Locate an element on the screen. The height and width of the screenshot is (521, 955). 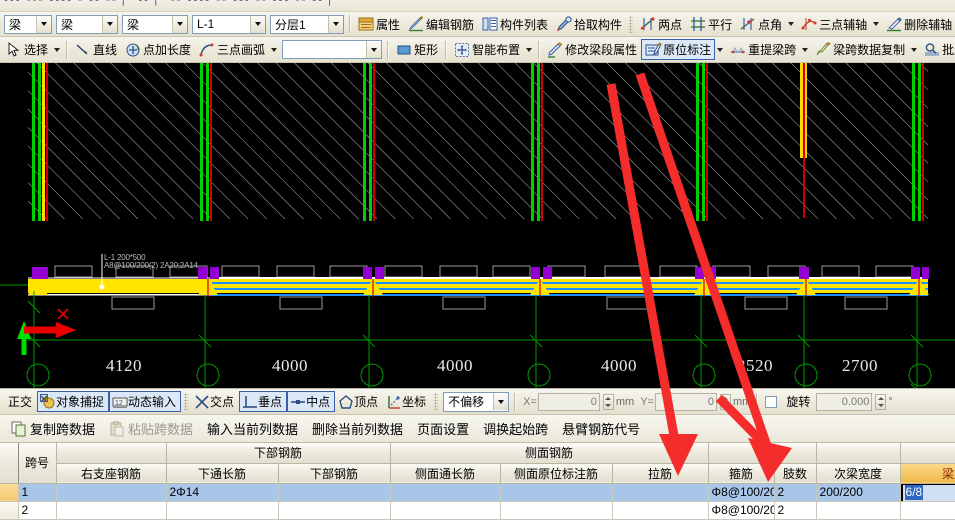
input-current-column-button: 输入当前列数据 is located at coordinates (252, 429).